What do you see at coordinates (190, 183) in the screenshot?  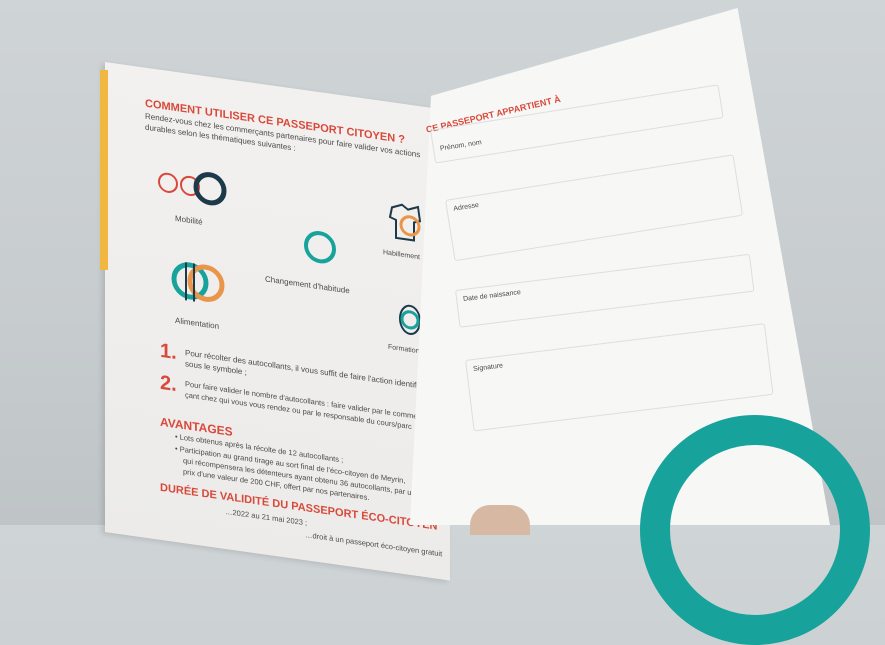 I see `mobility-icon` at bounding box center [190, 183].